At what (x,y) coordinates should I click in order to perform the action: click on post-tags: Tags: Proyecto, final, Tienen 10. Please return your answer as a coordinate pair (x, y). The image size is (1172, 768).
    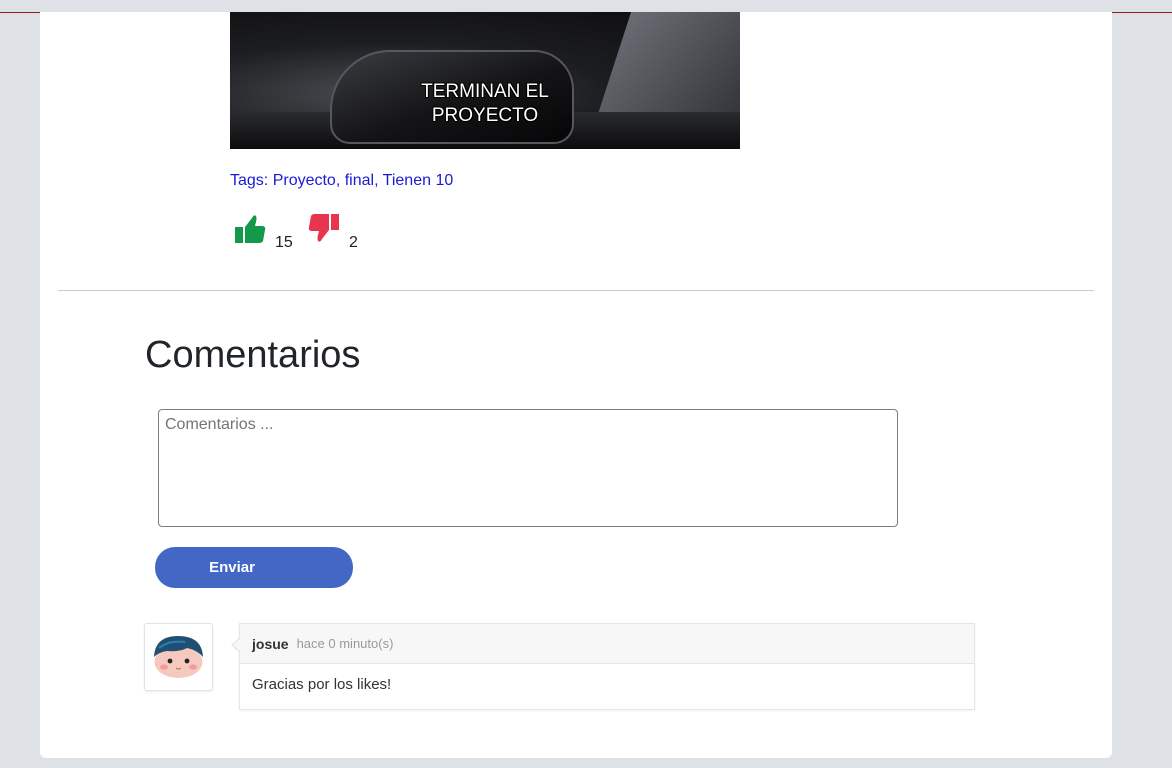
    Looking at the image, I should click on (341, 181).